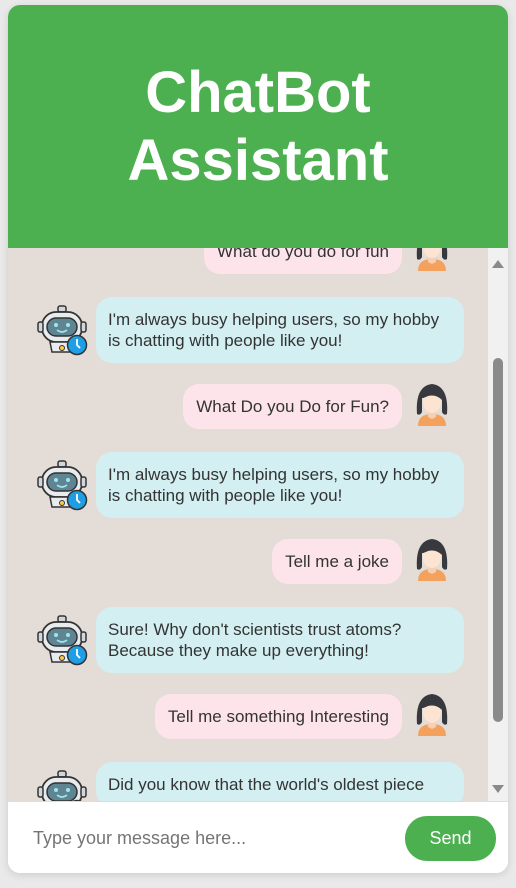 Image resolution: width=516 pixels, height=888 pixels. I want to click on user-message: What Do you Do for Fun?, so click(248, 412).